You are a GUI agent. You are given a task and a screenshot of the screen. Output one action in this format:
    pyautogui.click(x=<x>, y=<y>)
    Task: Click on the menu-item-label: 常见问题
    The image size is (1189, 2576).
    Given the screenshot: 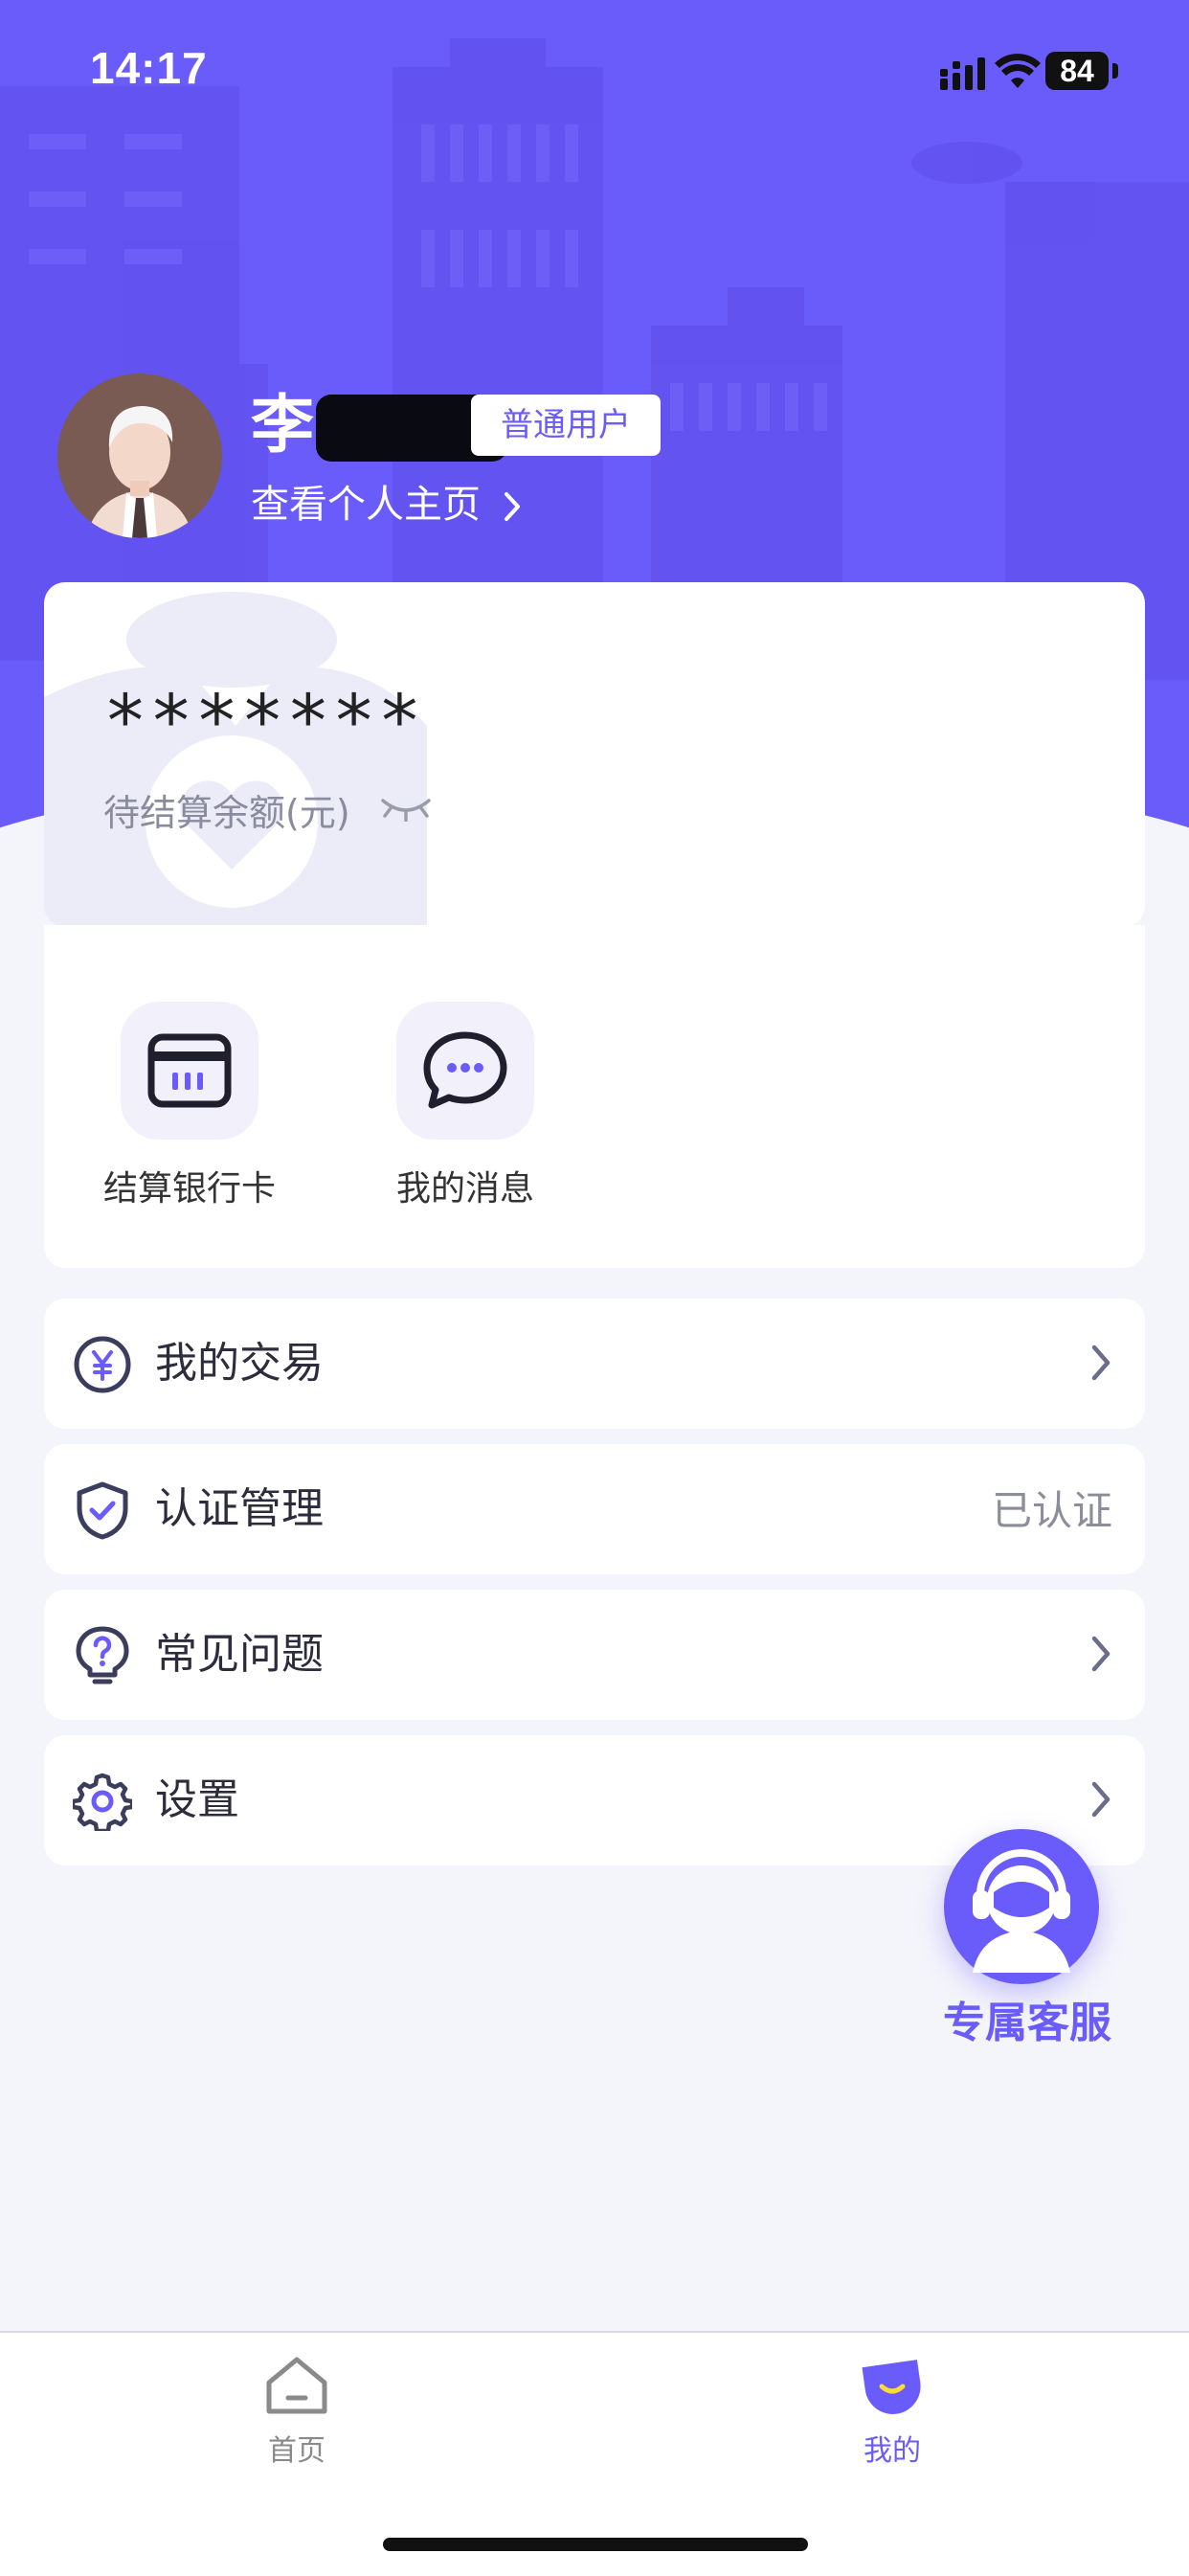 What is the action you would take?
    pyautogui.click(x=239, y=1654)
    